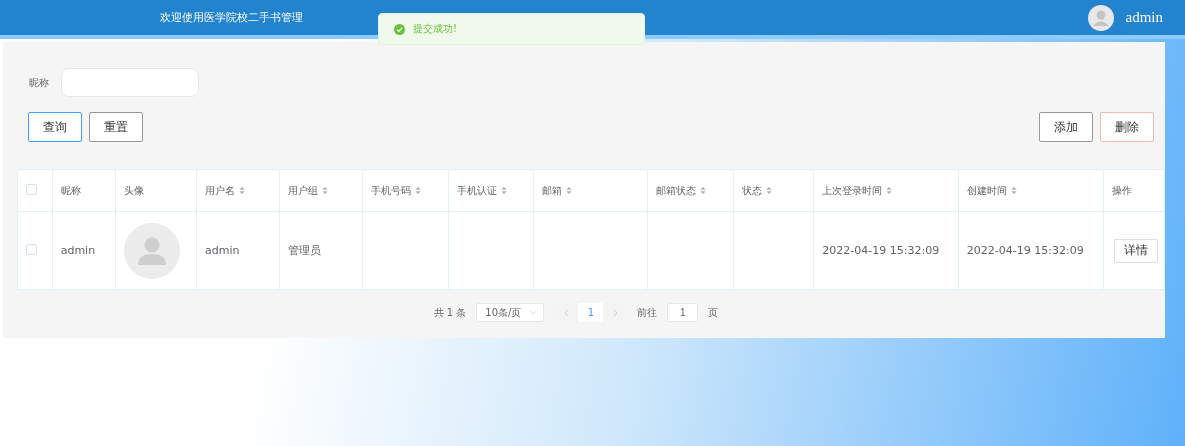  I want to click on row-checkbox, so click(31, 249).